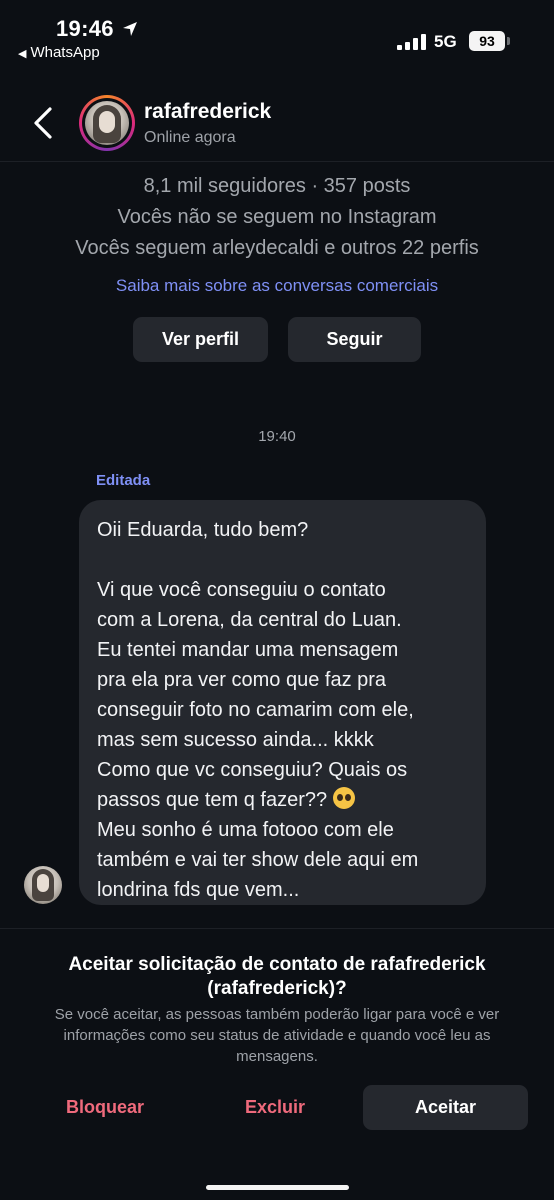  Describe the element at coordinates (445, 1107) in the screenshot. I see `accept-button: Aceitar` at that location.